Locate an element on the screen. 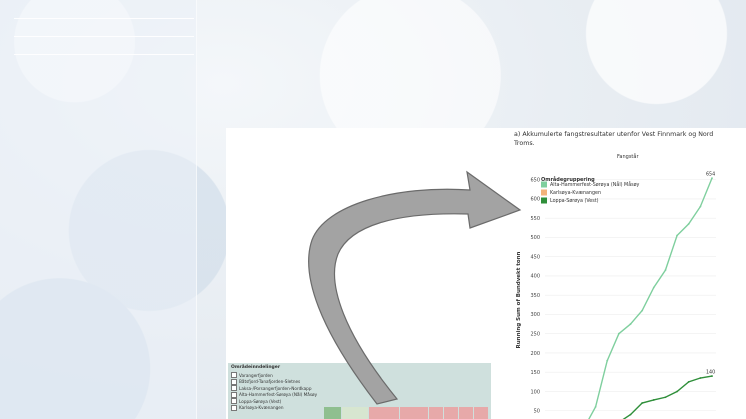  y-tick-label: 300 is located at coordinates (535, 315).